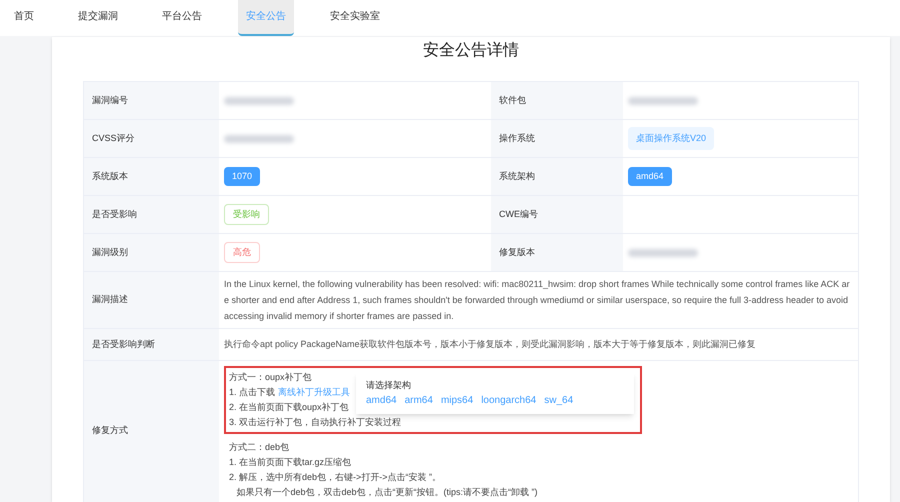 The height and width of the screenshot is (502, 900). I want to click on method-title: 方式二：deb包, so click(259, 447).